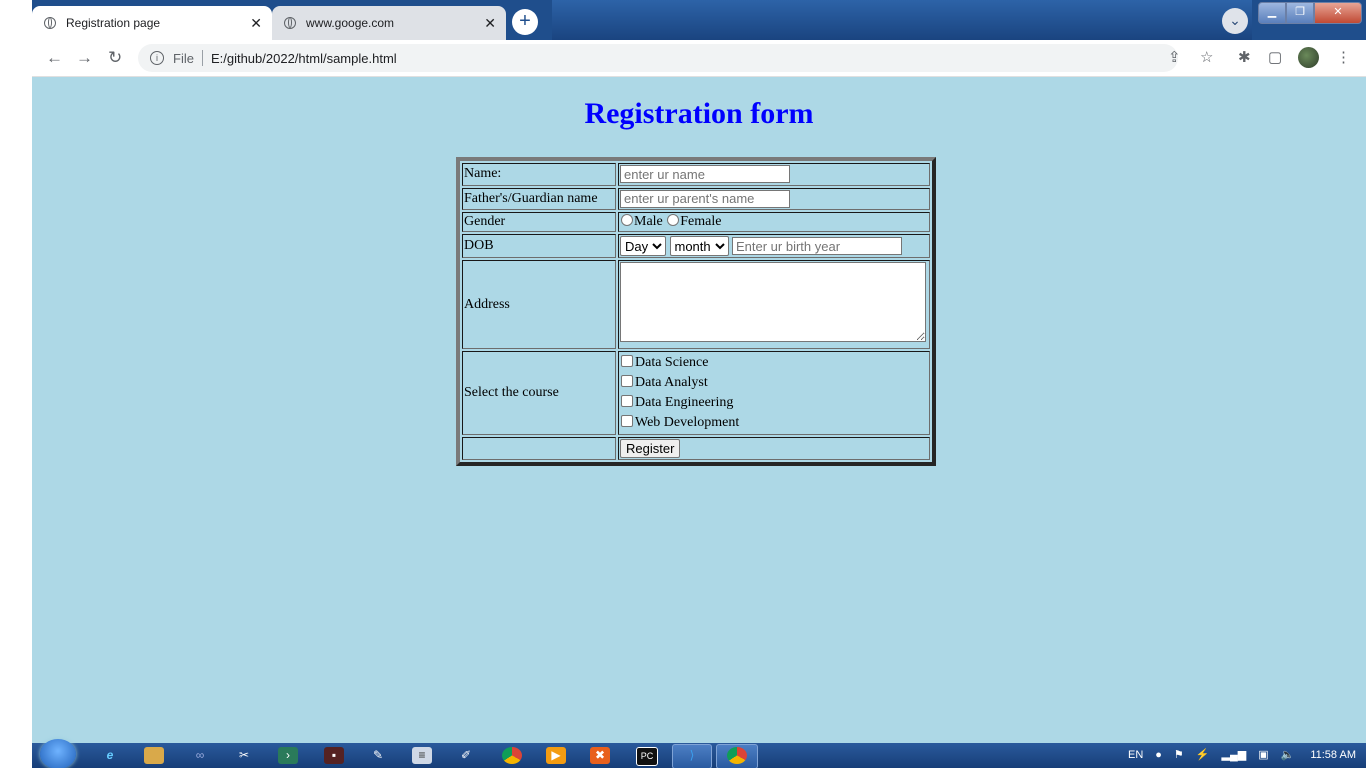 This screenshot has height=768, width=1366. What do you see at coordinates (539, 174) in the screenshot?
I see `name-label: Name:` at bounding box center [539, 174].